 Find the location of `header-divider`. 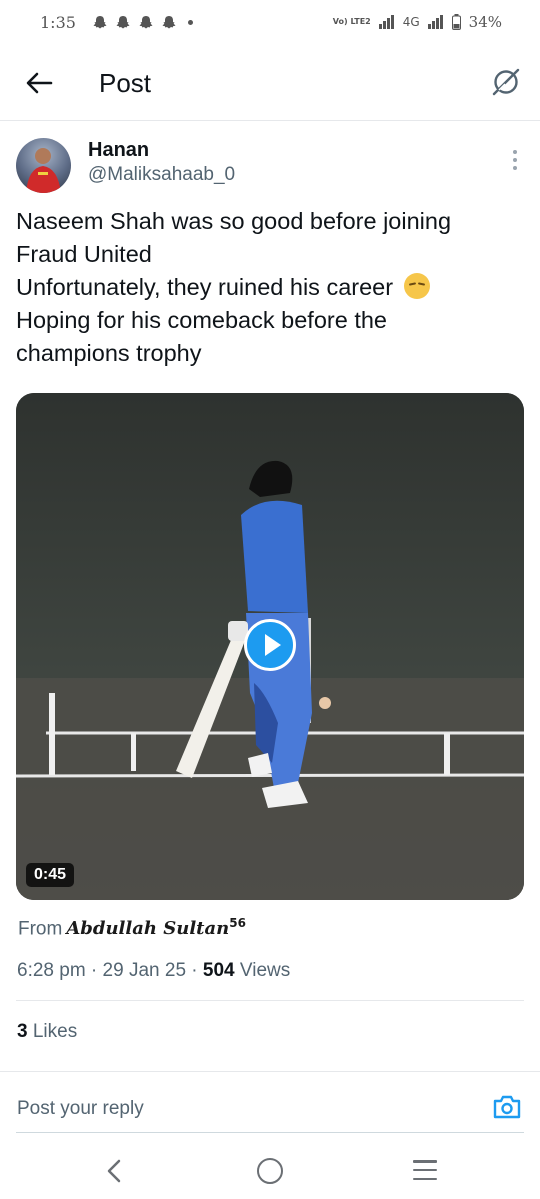

header-divider is located at coordinates (270, 120).